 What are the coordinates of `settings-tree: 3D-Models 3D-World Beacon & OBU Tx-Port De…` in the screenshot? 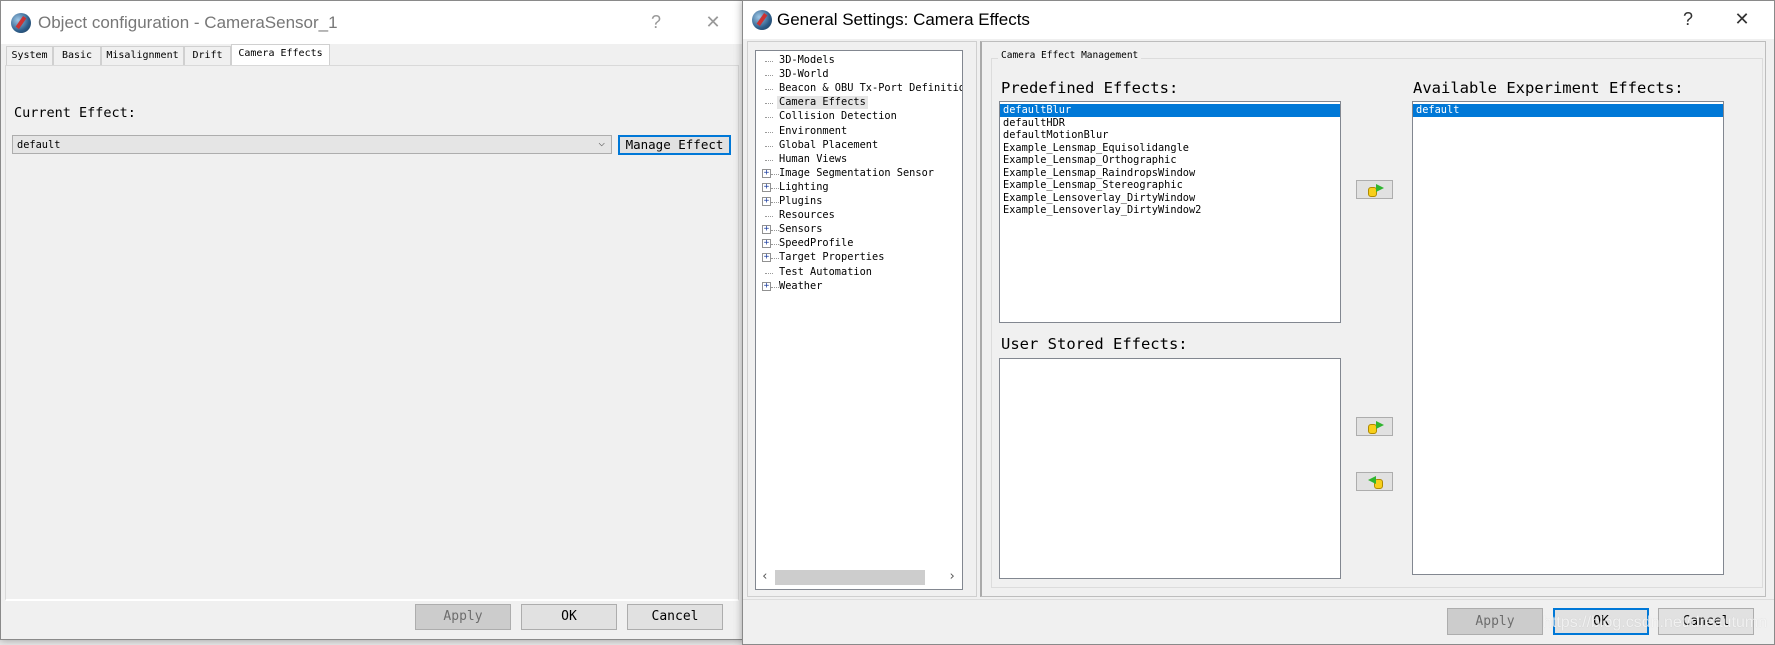 It's located at (859, 320).